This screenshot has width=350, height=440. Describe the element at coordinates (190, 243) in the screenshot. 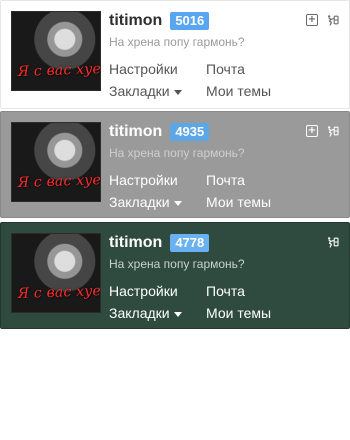

I see `post-count-badge: 4778` at that location.